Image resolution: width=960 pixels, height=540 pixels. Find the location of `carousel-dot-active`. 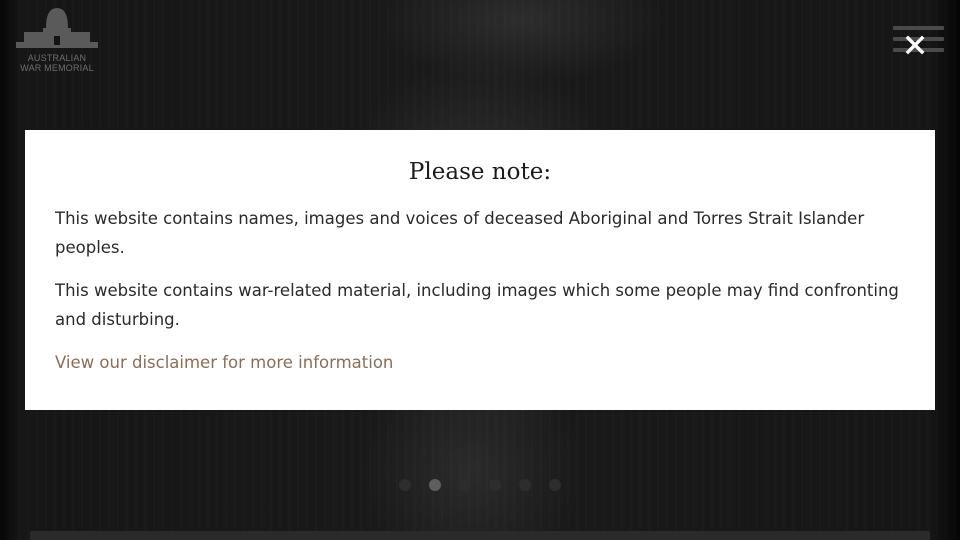

carousel-dot-active is located at coordinates (435, 485).